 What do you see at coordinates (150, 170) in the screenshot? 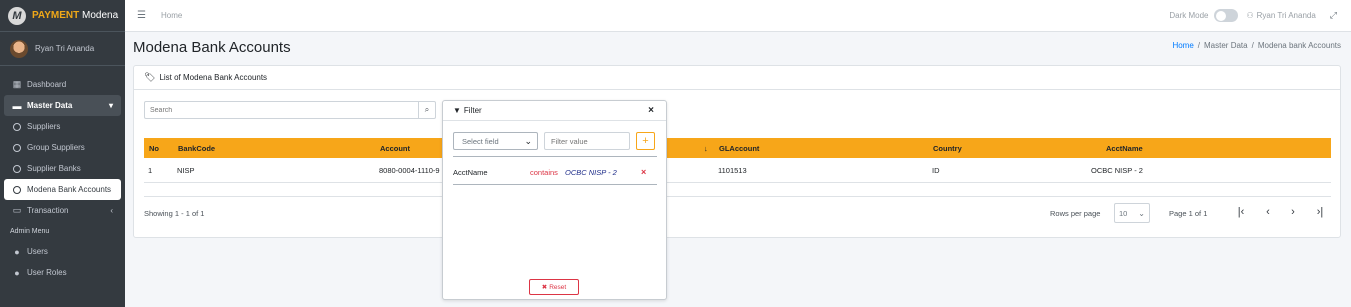
I see `cell-no: 1` at bounding box center [150, 170].